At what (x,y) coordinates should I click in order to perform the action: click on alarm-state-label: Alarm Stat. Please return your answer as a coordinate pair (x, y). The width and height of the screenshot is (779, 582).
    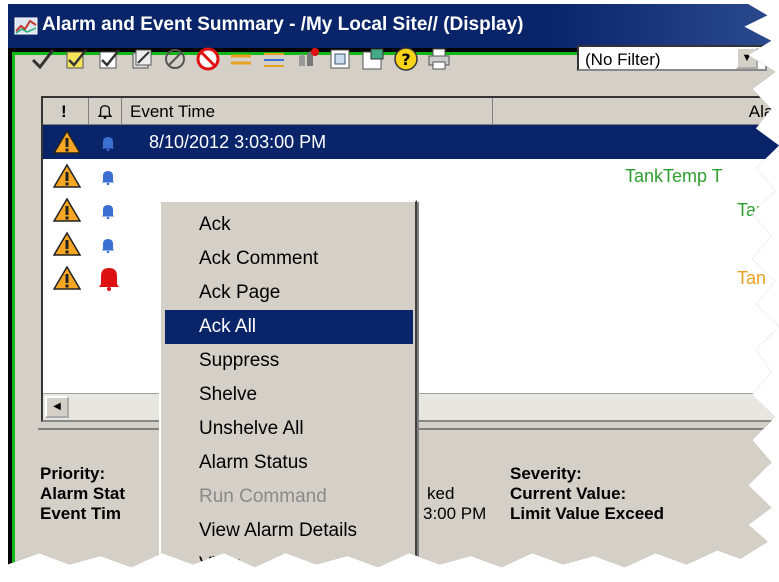
    Looking at the image, I should click on (83, 493).